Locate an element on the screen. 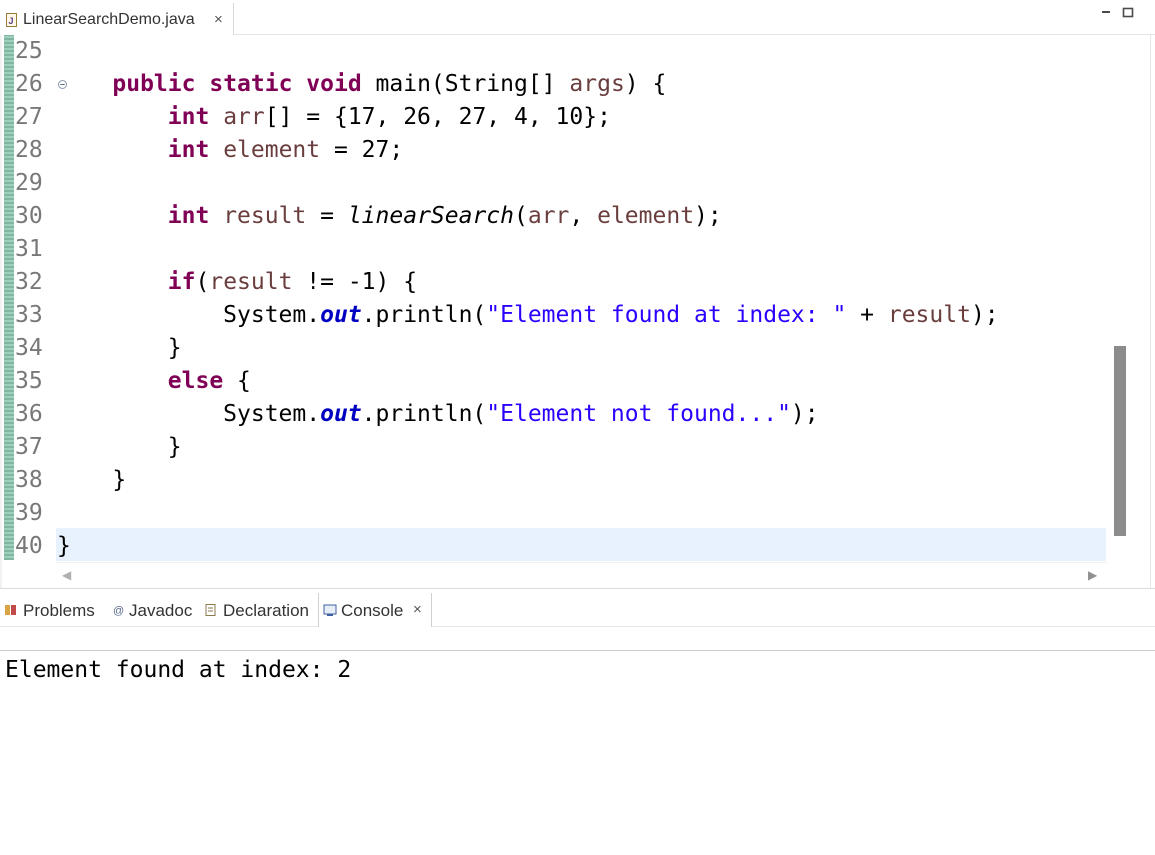 The height and width of the screenshot is (855, 1155). code-token: = 27; is located at coordinates (362, 150).